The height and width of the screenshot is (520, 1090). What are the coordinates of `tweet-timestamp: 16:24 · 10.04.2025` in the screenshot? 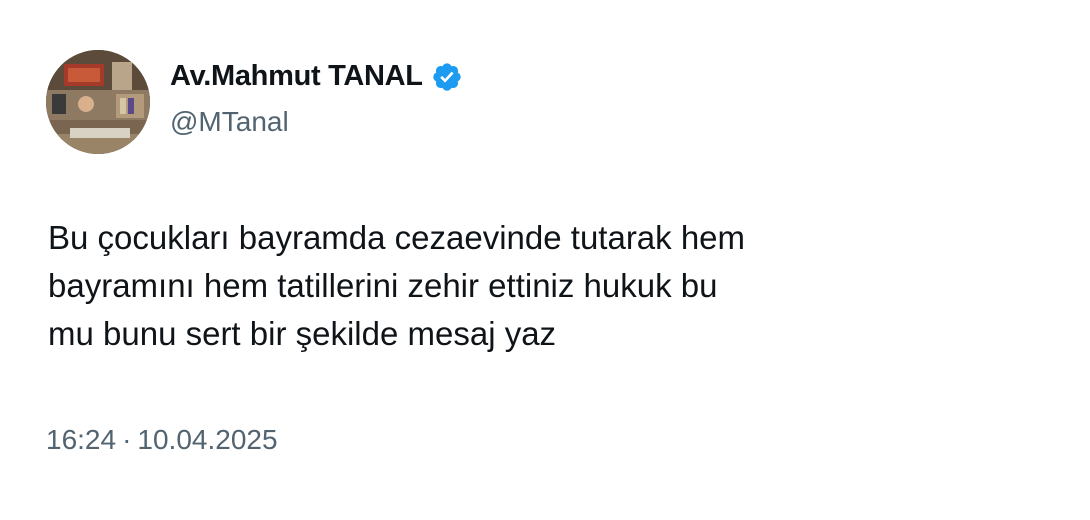 It's located at (162, 440).